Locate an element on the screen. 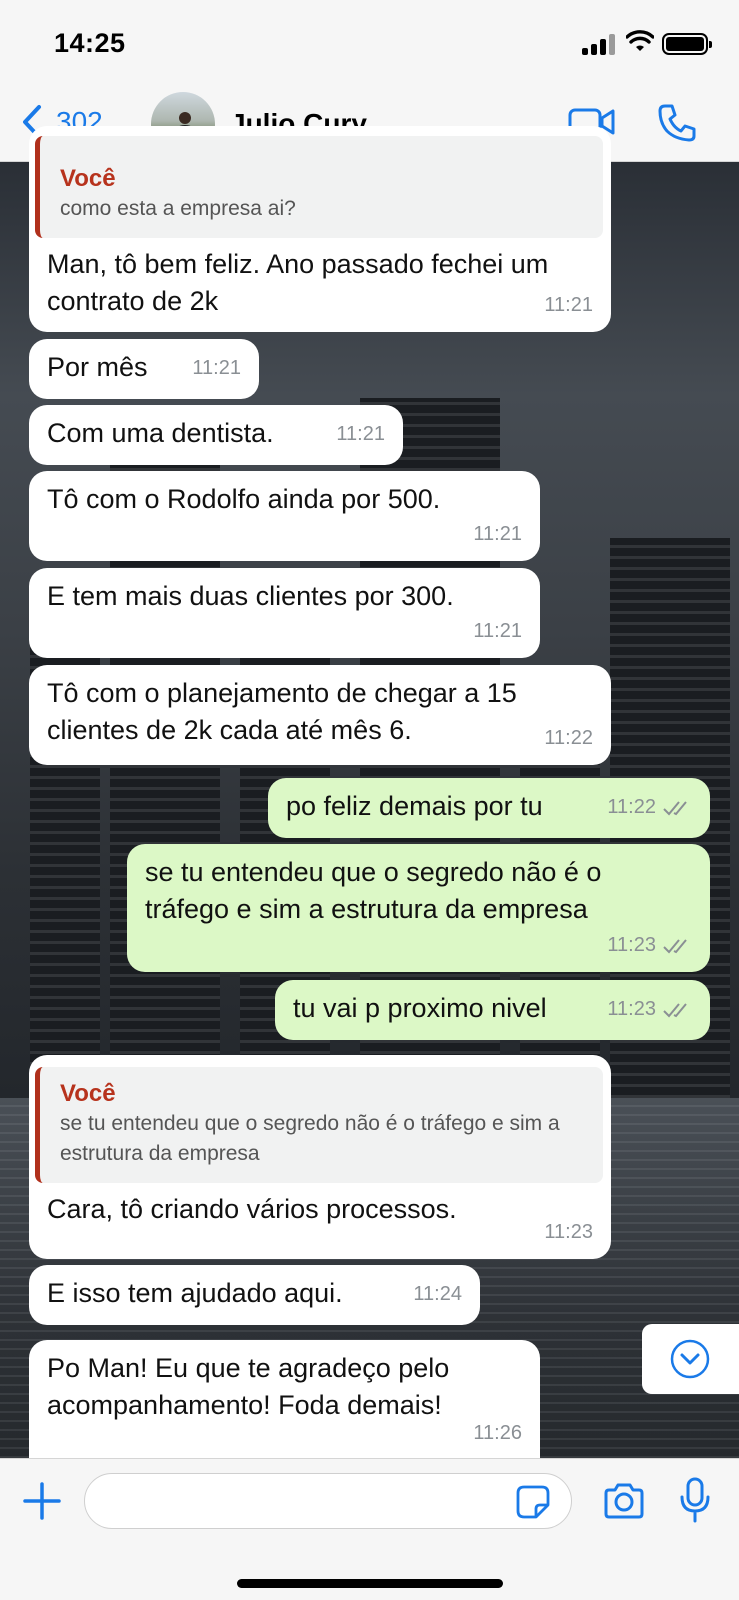 The width and height of the screenshot is (739, 1600). message-input is located at coordinates (328, 1501).